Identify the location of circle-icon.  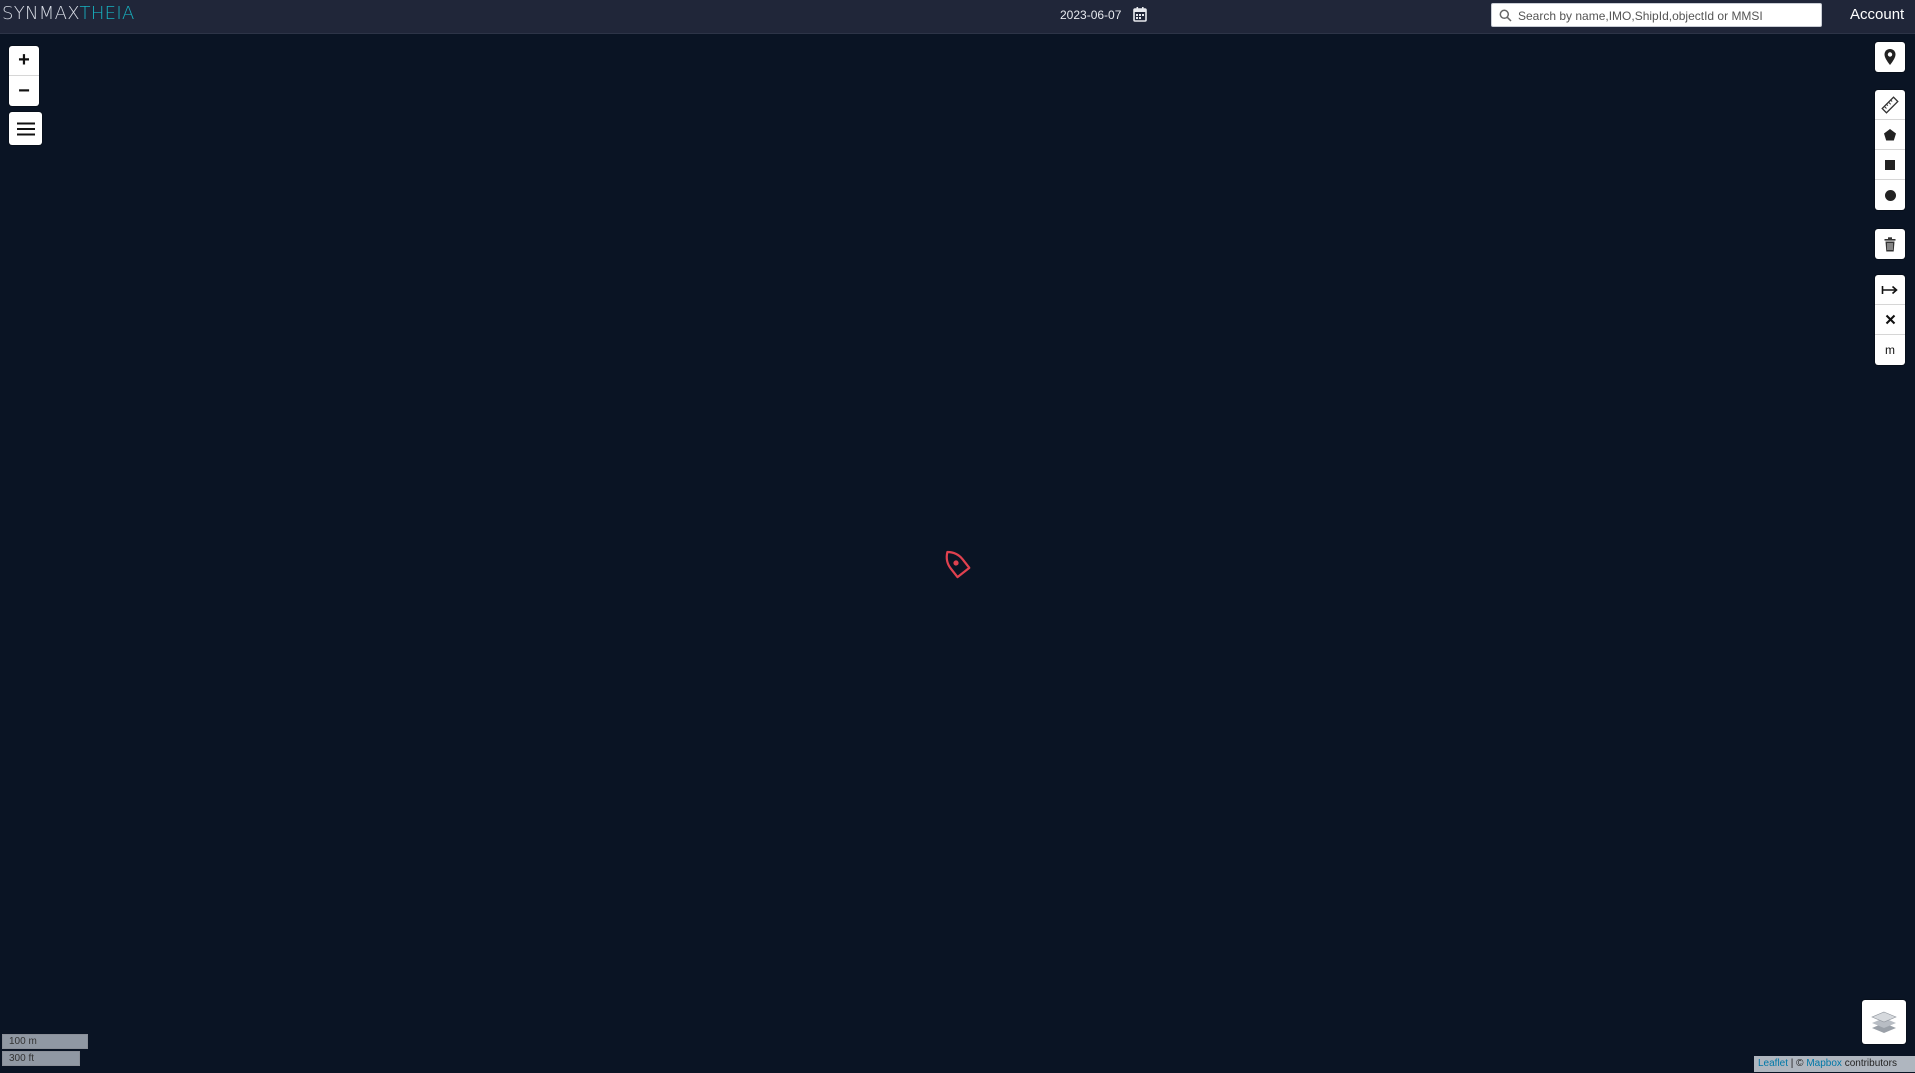
(1890, 195).